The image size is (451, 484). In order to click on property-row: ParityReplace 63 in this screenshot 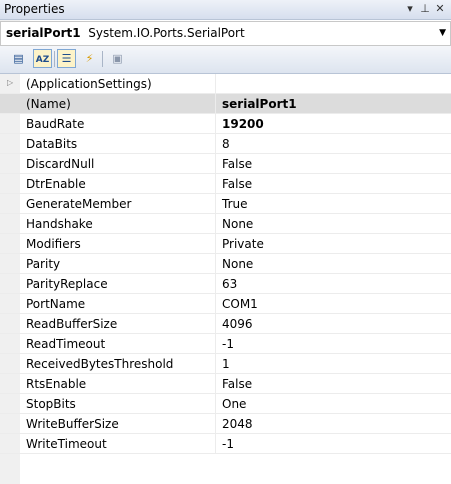, I will do `click(225, 284)`.